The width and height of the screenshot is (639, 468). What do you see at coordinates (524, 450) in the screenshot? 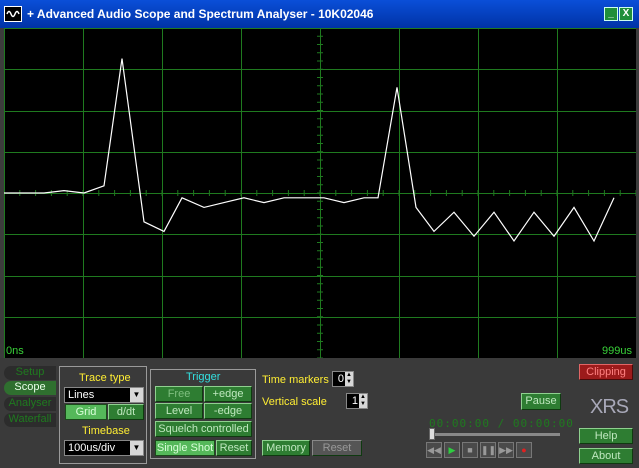
I see `record-icon: ●` at bounding box center [524, 450].